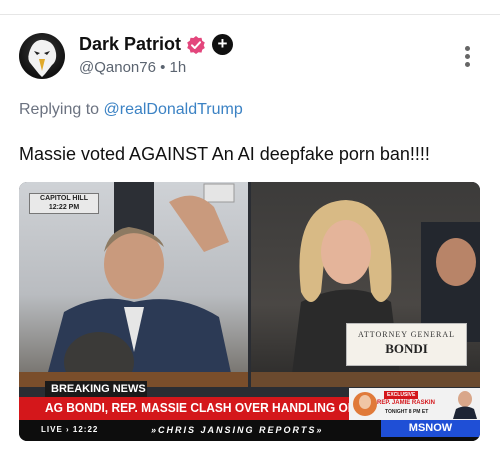  I want to click on network-logo: MSNOW, so click(430, 428).